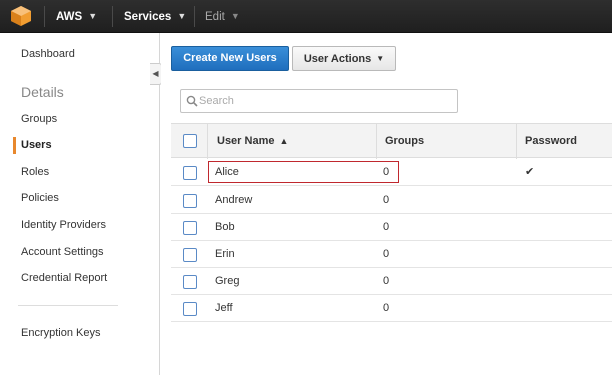 The image size is (612, 375). I want to click on sidebar-heading-details: Details, so click(42, 92).